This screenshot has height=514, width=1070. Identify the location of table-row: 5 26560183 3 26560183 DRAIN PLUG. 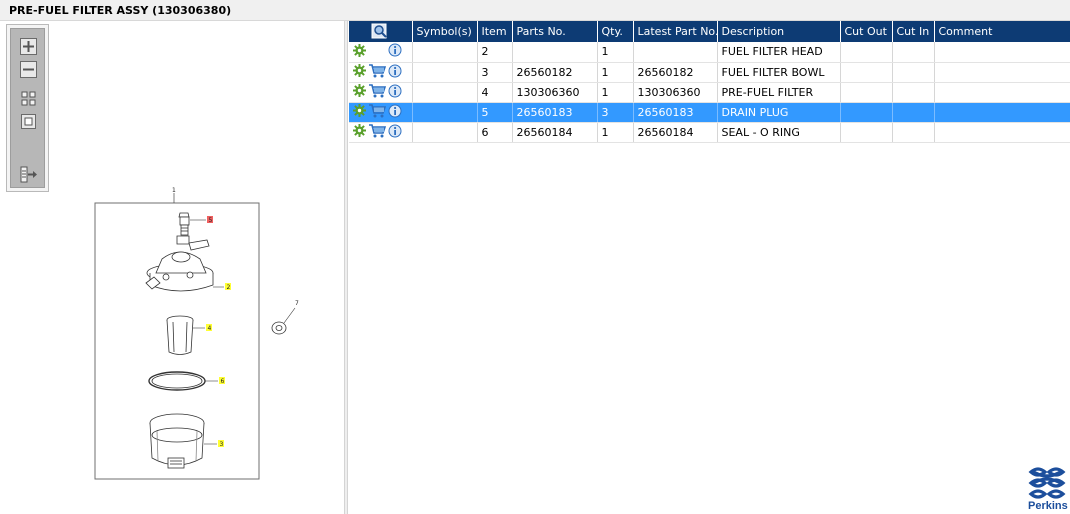
(709, 112).